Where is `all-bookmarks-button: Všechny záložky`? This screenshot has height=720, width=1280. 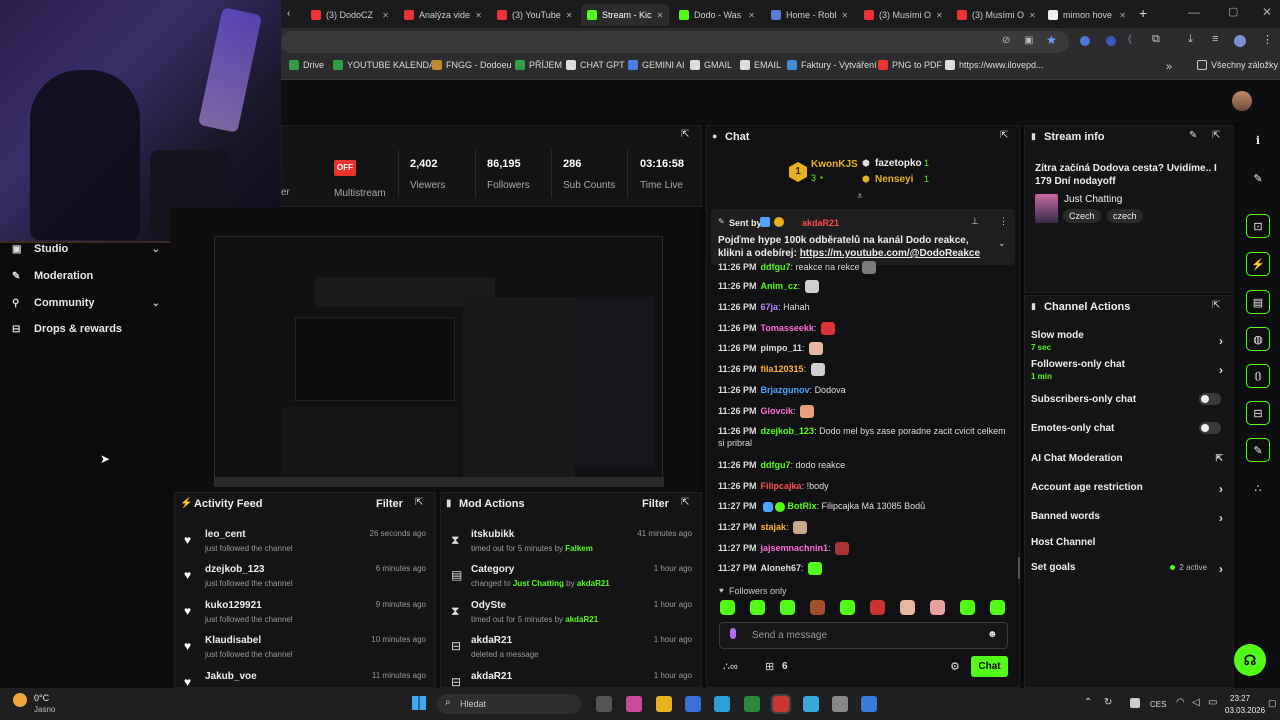
all-bookmarks-button: Všechny záložky is located at coordinates (1237, 65).